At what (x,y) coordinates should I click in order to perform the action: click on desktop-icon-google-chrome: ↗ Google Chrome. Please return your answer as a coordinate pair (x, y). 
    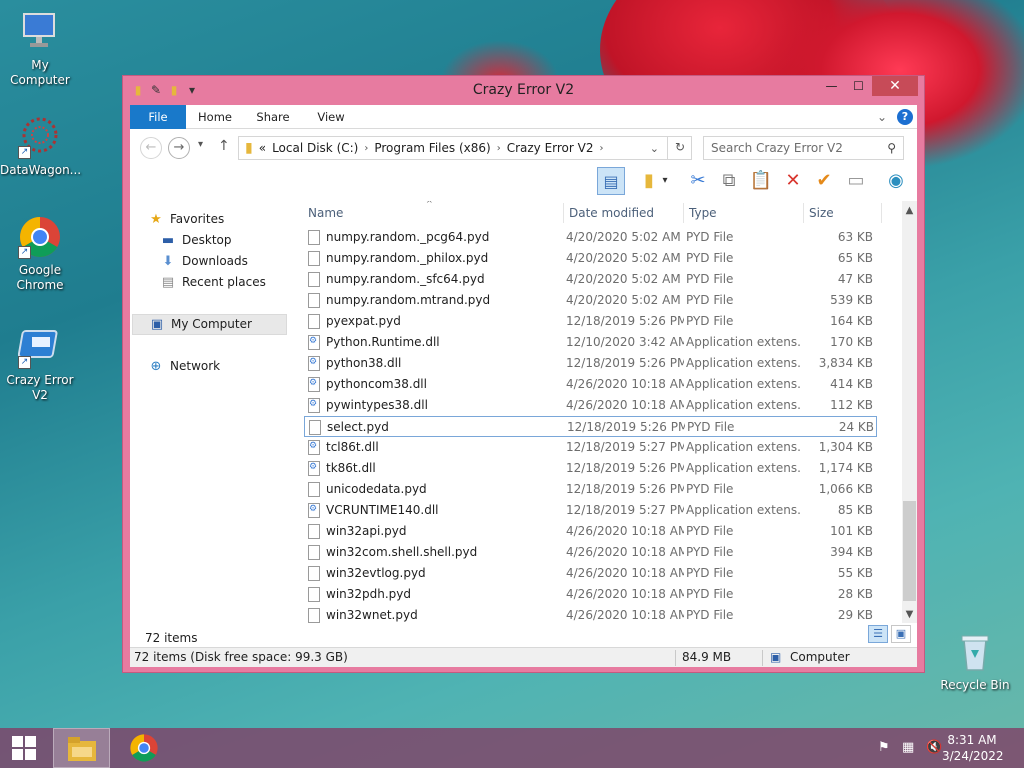
    Looking at the image, I should click on (40, 254).